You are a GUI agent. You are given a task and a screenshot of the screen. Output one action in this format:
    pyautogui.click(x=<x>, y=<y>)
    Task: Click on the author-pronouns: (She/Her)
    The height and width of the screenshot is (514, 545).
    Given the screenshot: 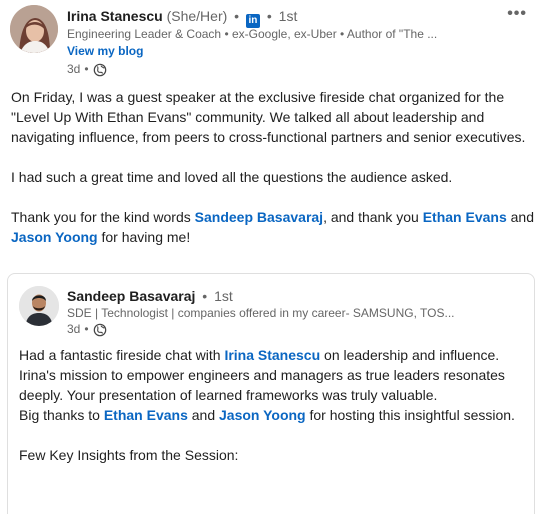 What is the action you would take?
    pyautogui.click(x=197, y=16)
    